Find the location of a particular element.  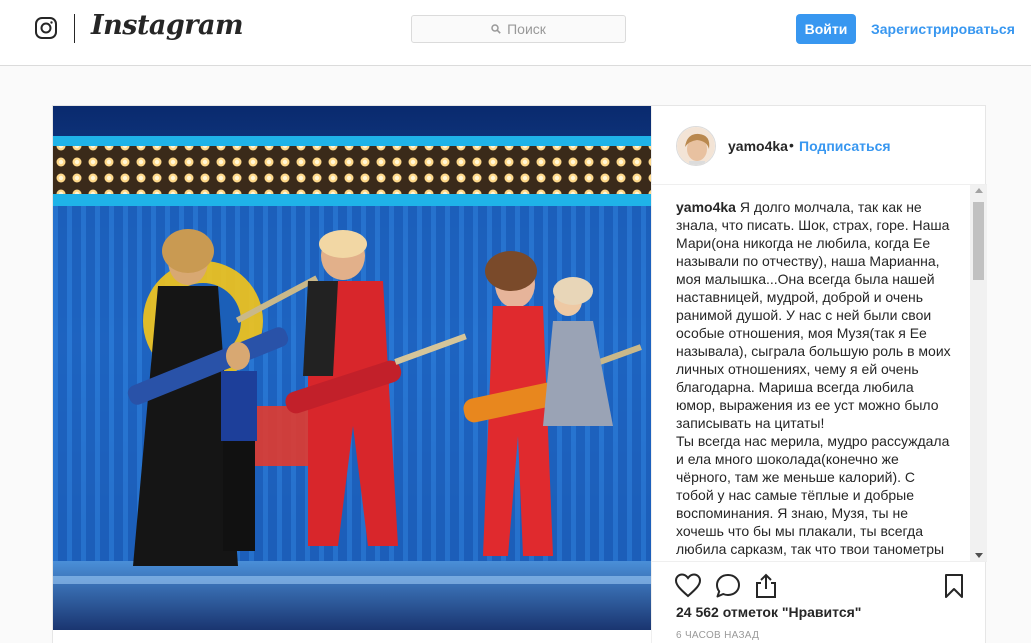

top-navbar: Instagram Поиск Войти Зарегистрироваться is located at coordinates (515, 33).